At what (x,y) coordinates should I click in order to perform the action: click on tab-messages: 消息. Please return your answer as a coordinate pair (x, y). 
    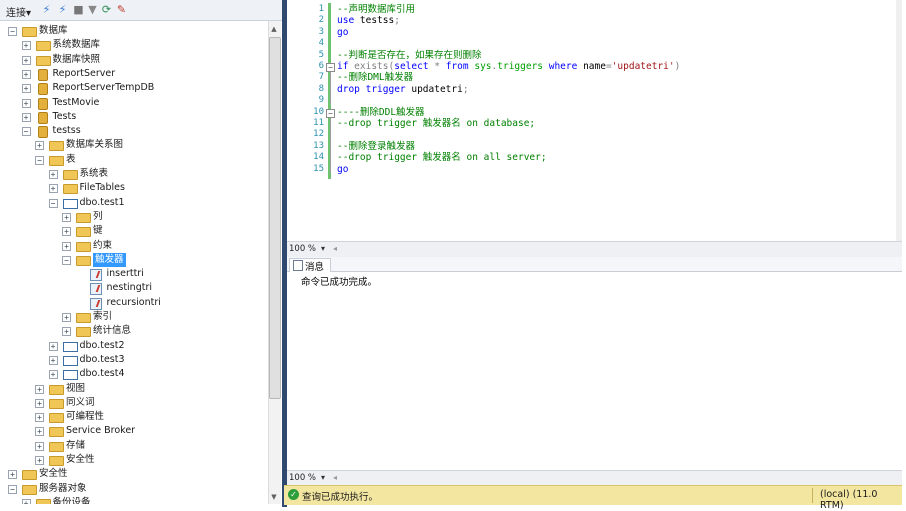
    Looking at the image, I should click on (310, 265).